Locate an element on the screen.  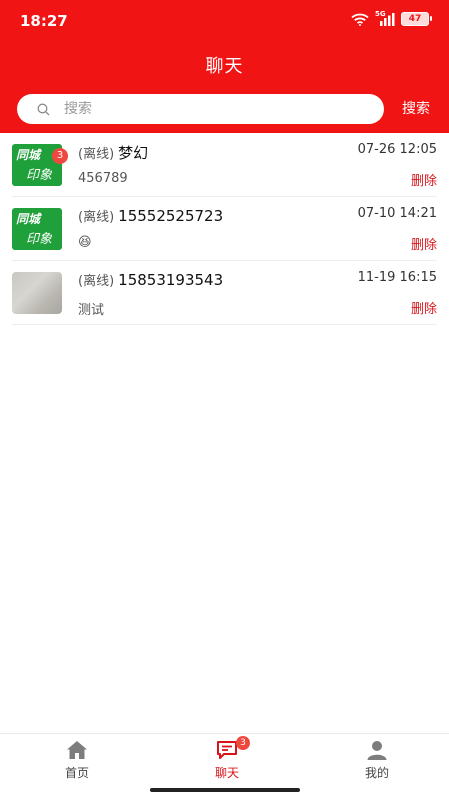
home-icon is located at coordinates (77, 749).